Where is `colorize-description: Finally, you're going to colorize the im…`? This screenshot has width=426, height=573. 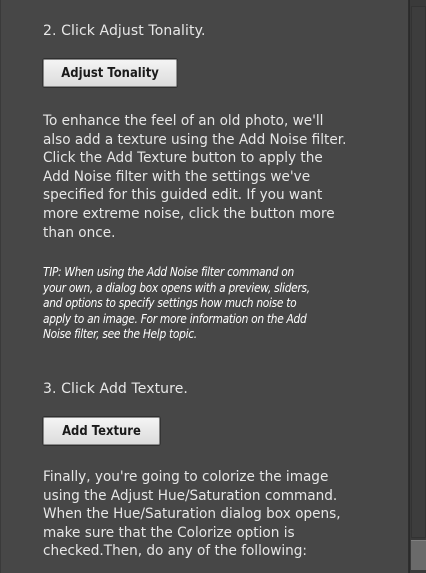 colorize-description: Finally, you're going to colorize the im… is located at coordinates (208, 514).